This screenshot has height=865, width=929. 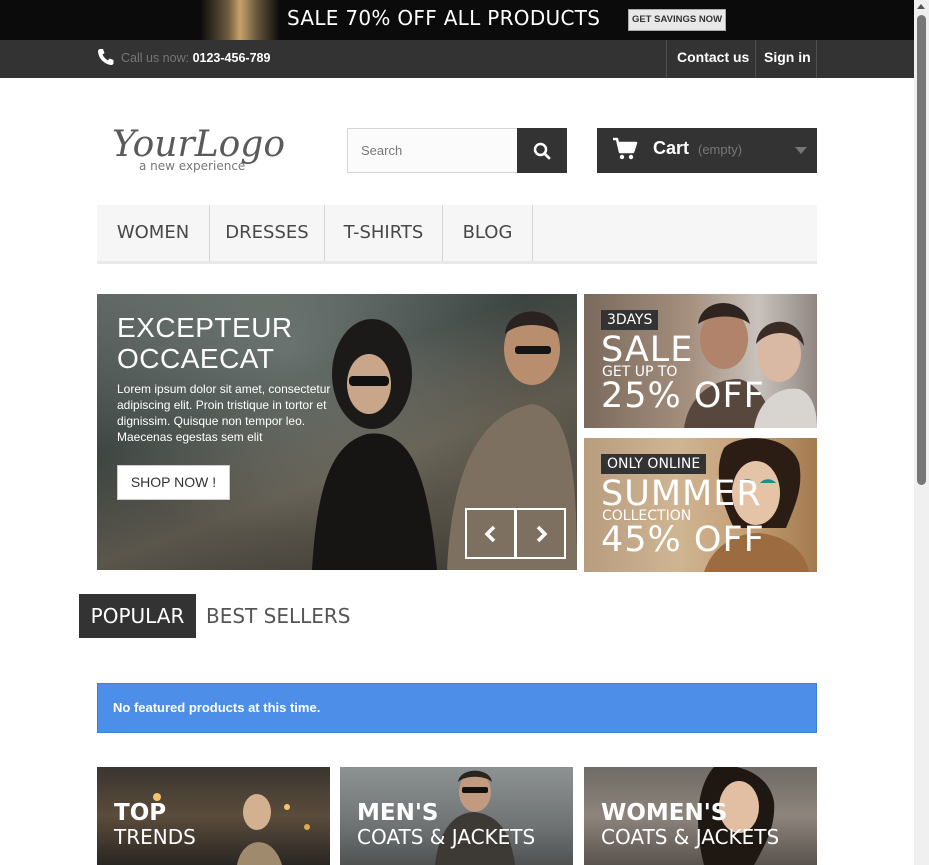 What do you see at coordinates (192, 166) in the screenshot?
I see `logo-tagline: a new experience` at bounding box center [192, 166].